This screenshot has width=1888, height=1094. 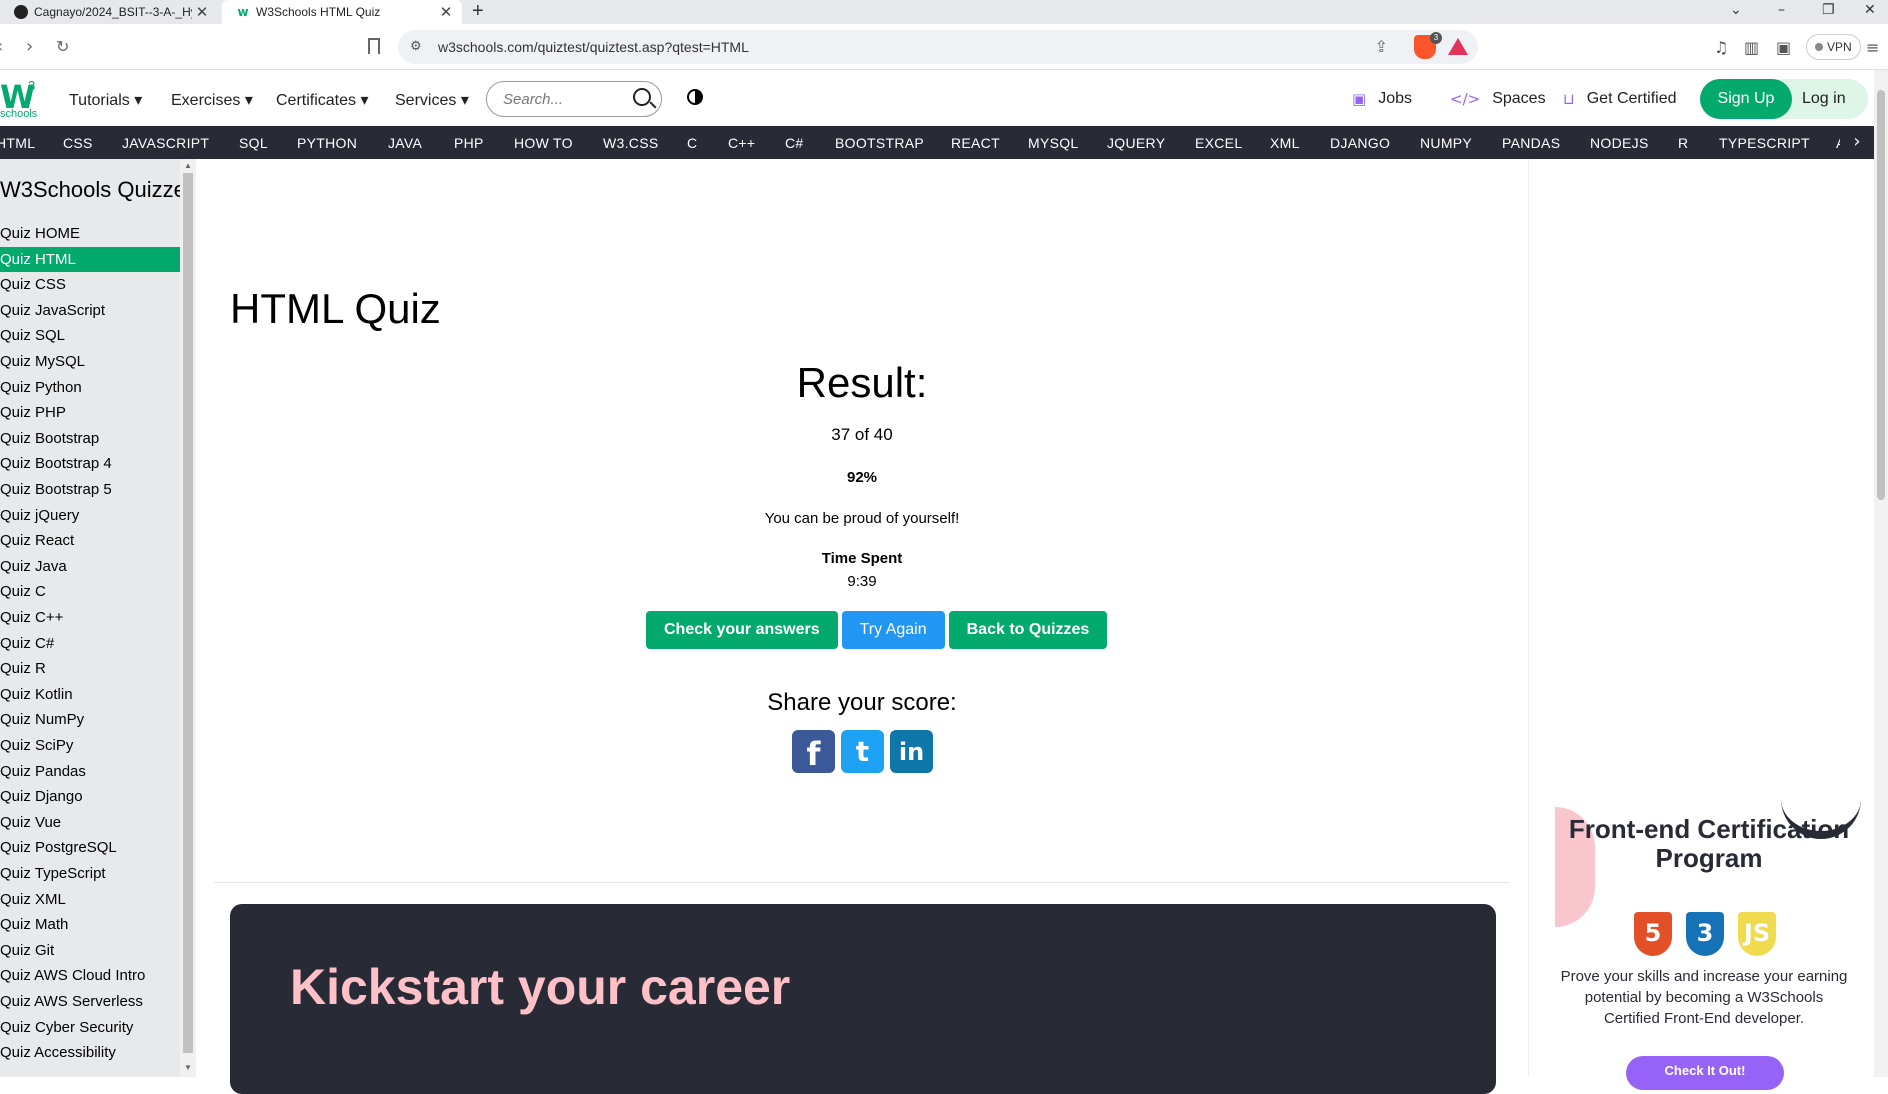 I want to click on subject-jquery: JQUERY, so click(x=1136, y=143).